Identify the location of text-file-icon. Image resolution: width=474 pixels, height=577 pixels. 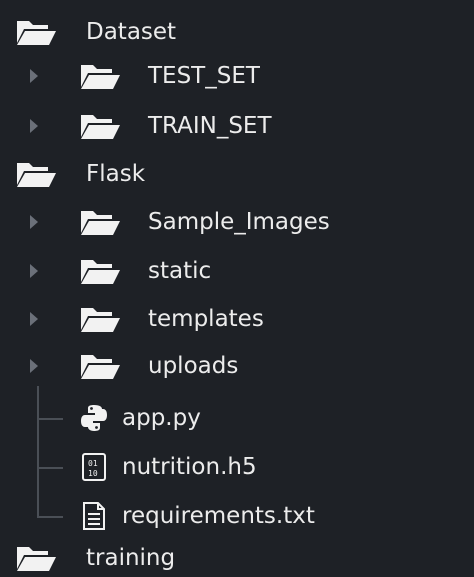
(94, 516).